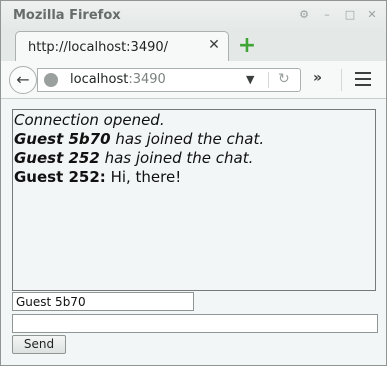  Describe the element at coordinates (99, 79) in the screenshot. I see `url-host: localhost` at that location.